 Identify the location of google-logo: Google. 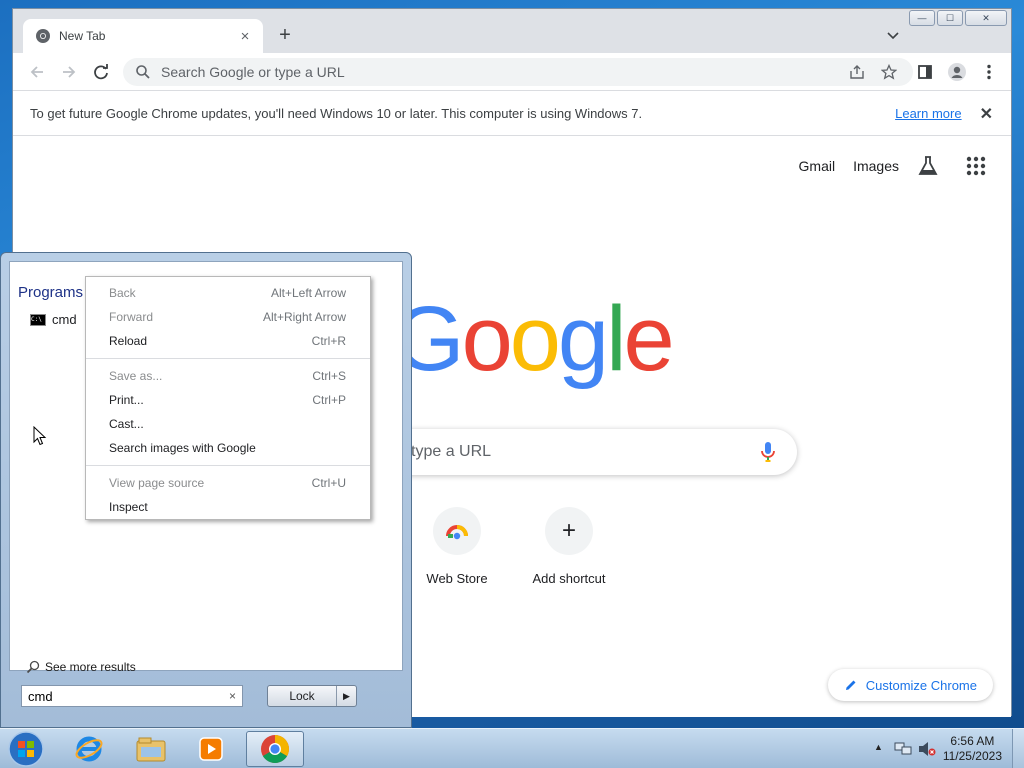
(534, 339).